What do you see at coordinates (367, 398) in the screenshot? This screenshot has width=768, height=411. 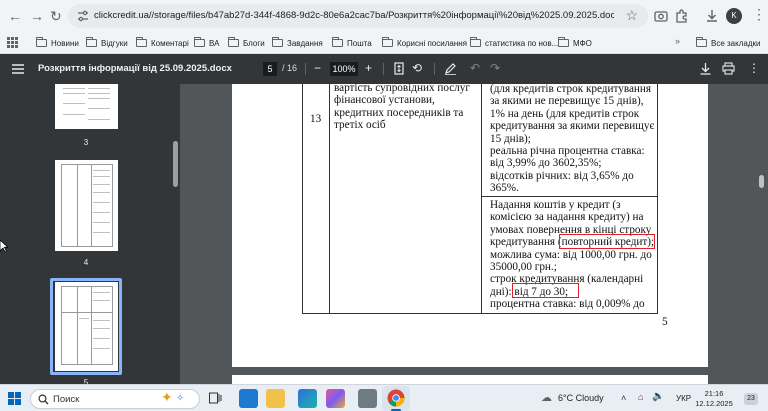 I see `app-icon` at bounding box center [367, 398].